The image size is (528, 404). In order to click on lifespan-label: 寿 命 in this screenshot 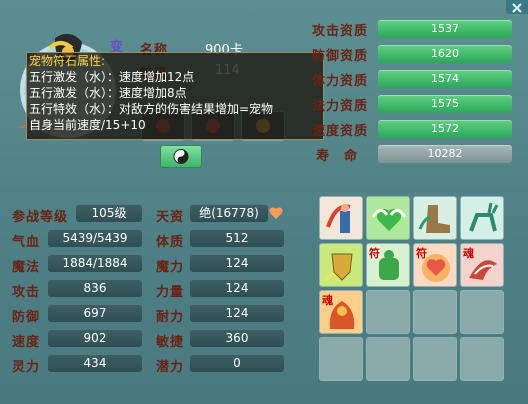, I will do `click(337, 156)`.